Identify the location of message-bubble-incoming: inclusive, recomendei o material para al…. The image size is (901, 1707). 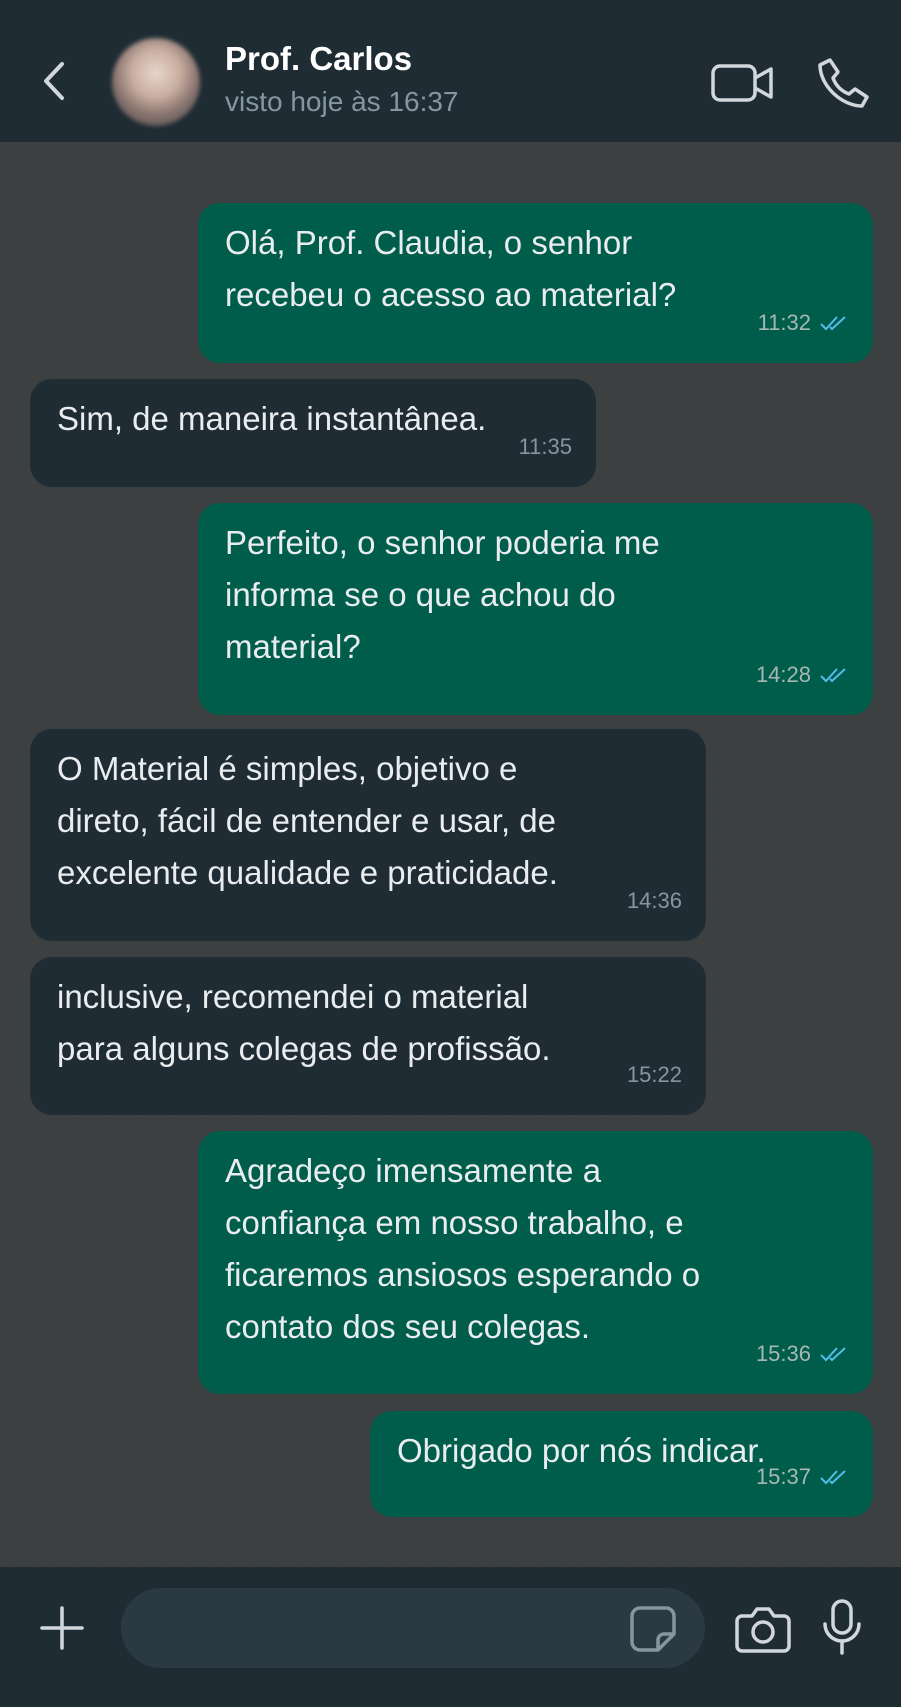
(368, 1036).